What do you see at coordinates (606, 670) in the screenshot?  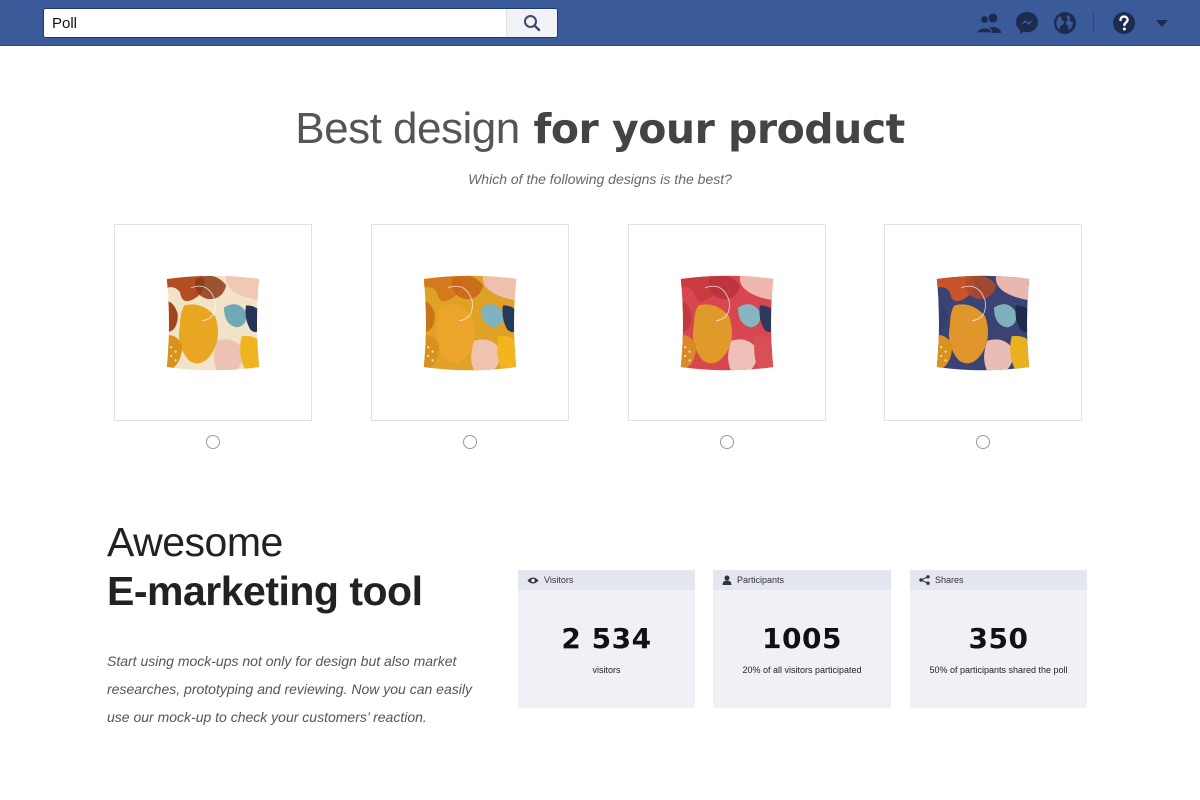 I see `stat-caption: visitors` at bounding box center [606, 670].